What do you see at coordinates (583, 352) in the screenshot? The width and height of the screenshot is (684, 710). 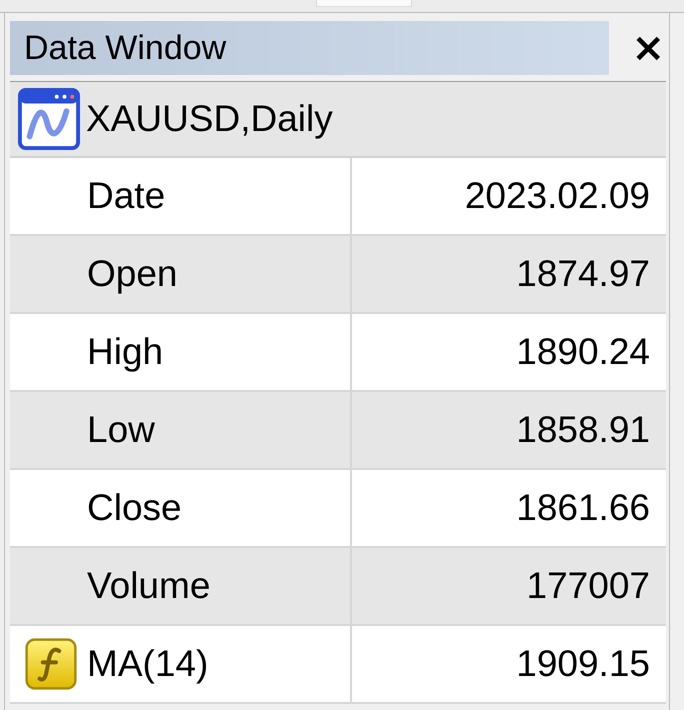 I see `field-value: 1890.24` at bounding box center [583, 352].